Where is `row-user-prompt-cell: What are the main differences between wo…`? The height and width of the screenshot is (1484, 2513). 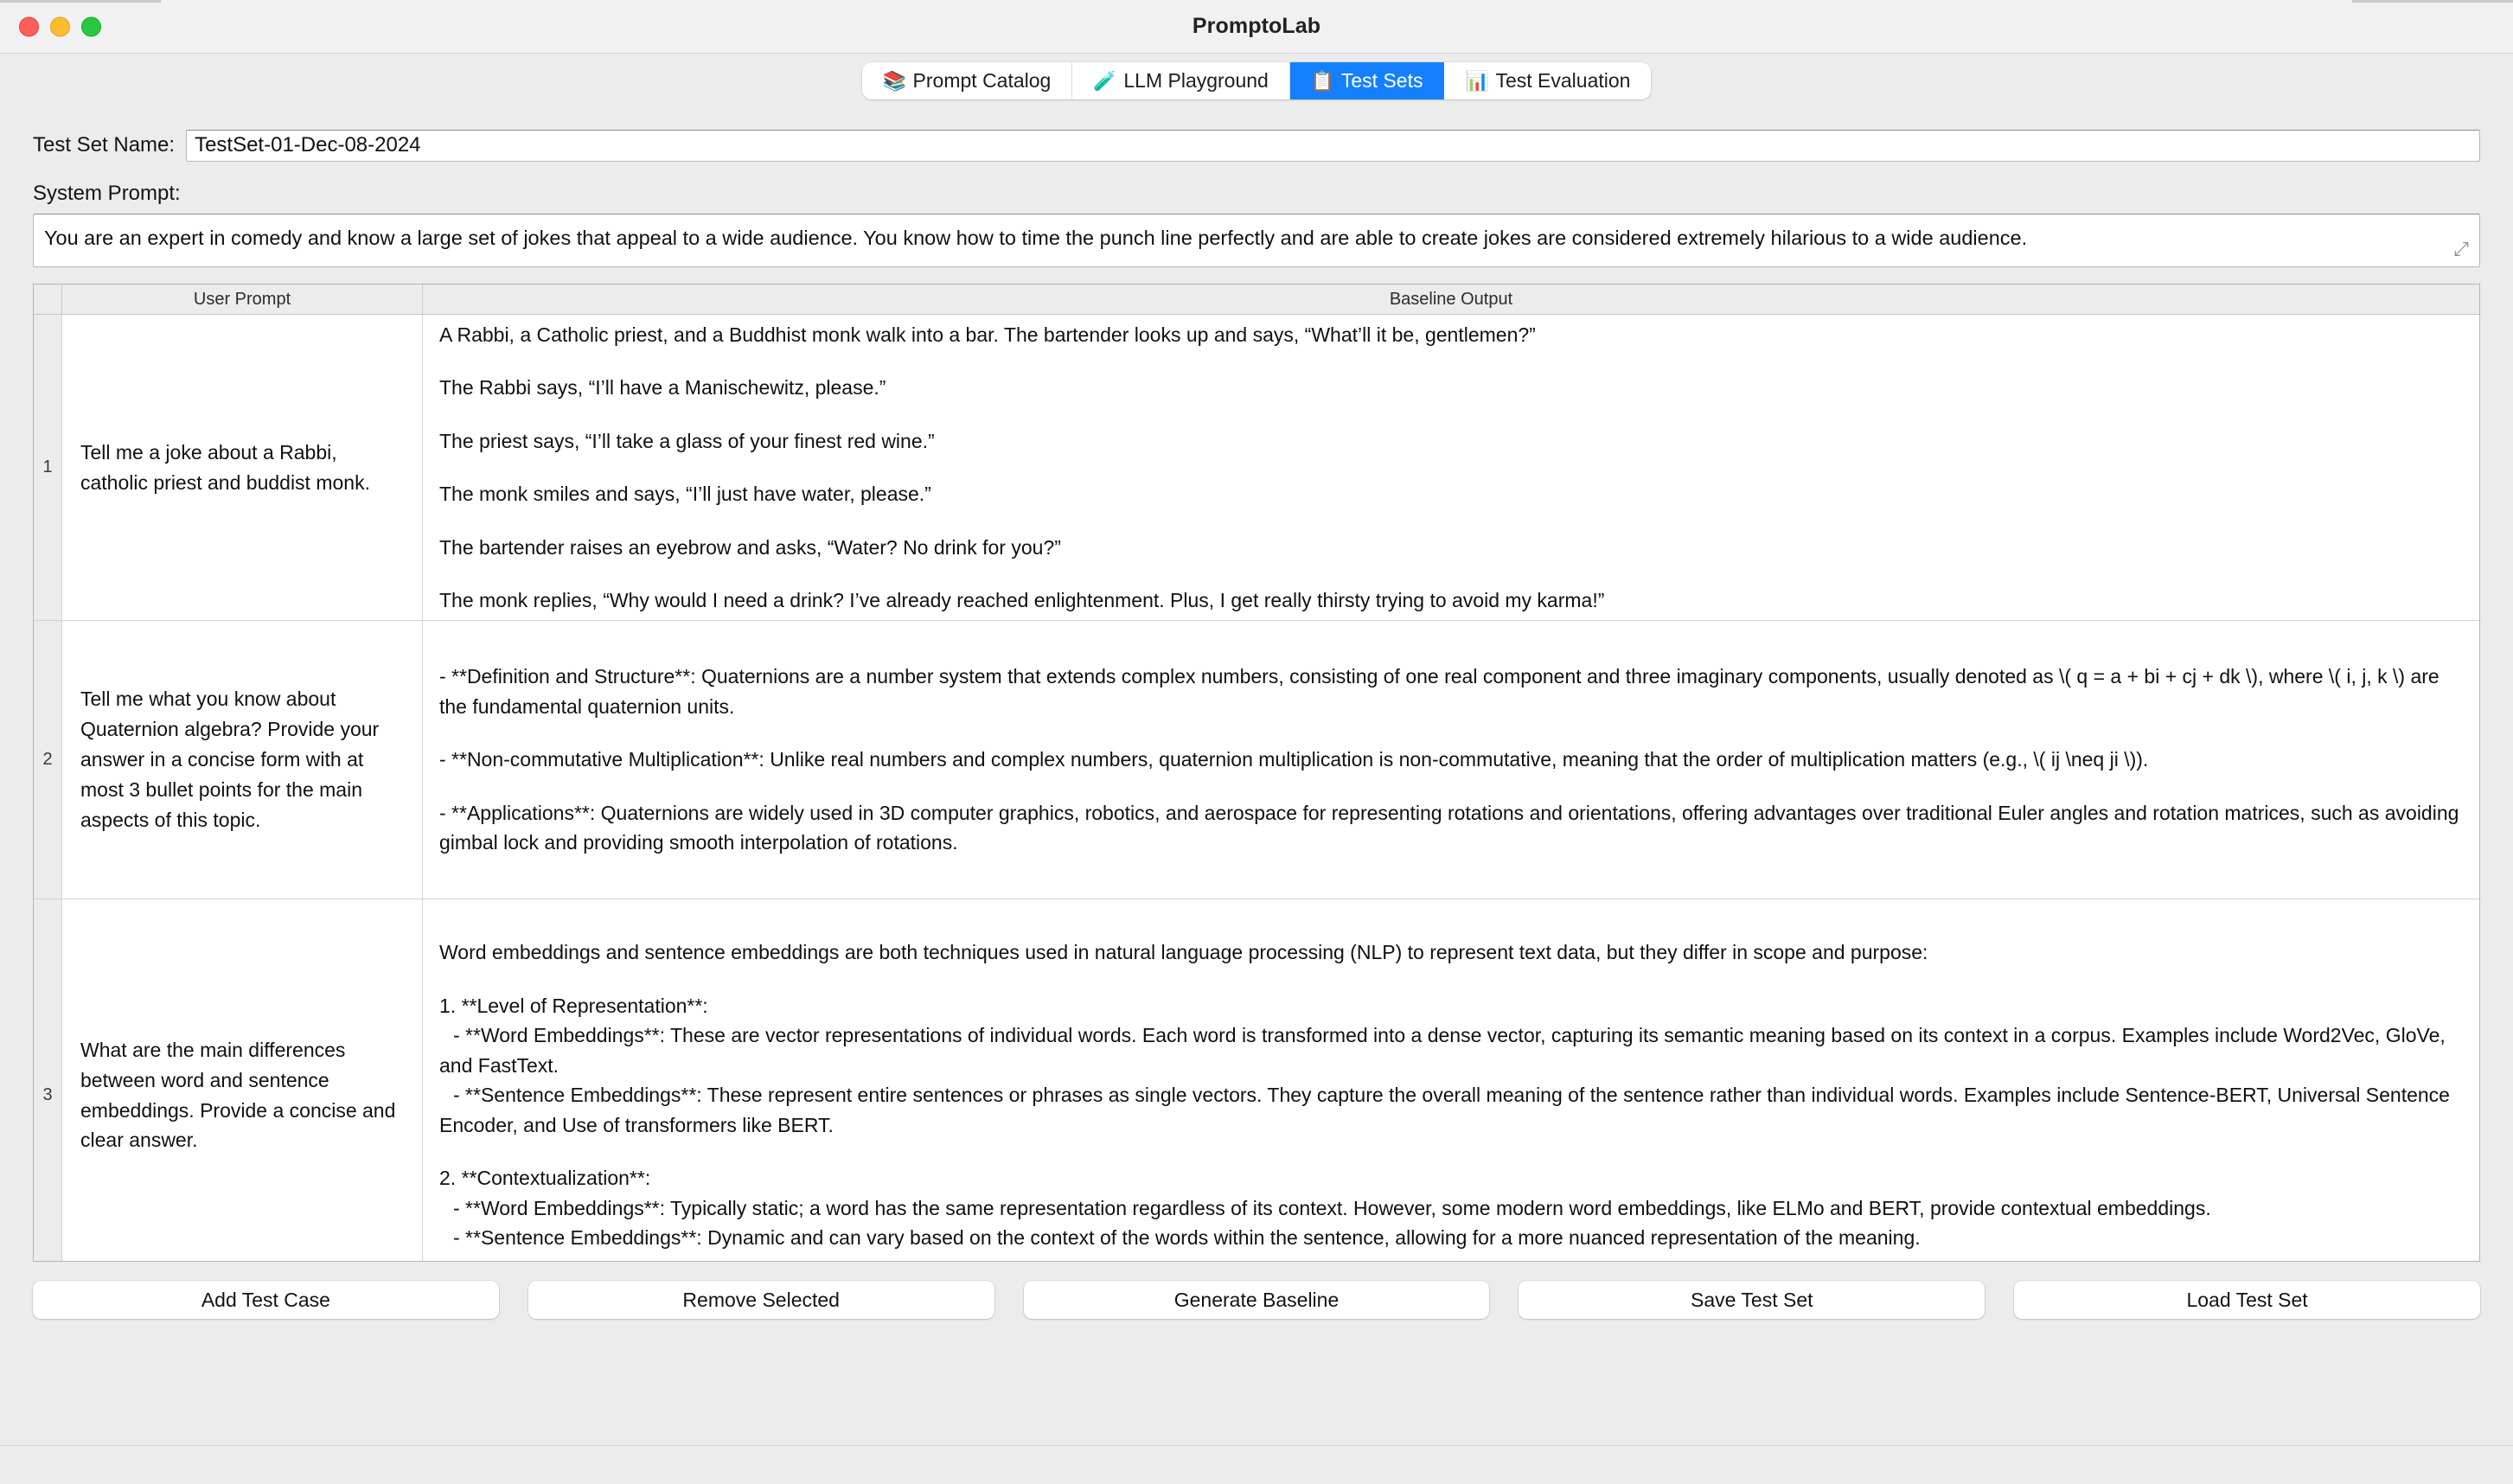
row-user-prompt-cell: What are the main differences between wo… is located at coordinates (242, 1080).